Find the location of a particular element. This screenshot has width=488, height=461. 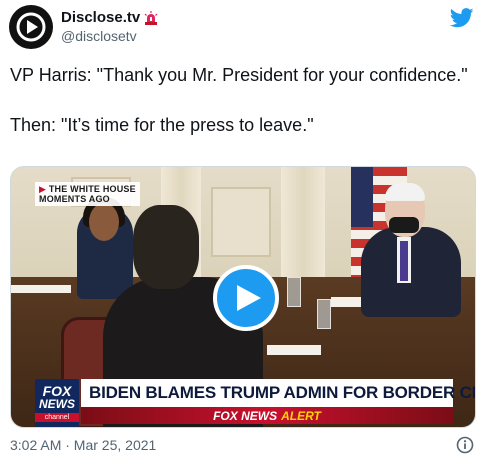

tweet-timestamp: 3:02 AM · Mar 25, 2021 is located at coordinates (83, 445).